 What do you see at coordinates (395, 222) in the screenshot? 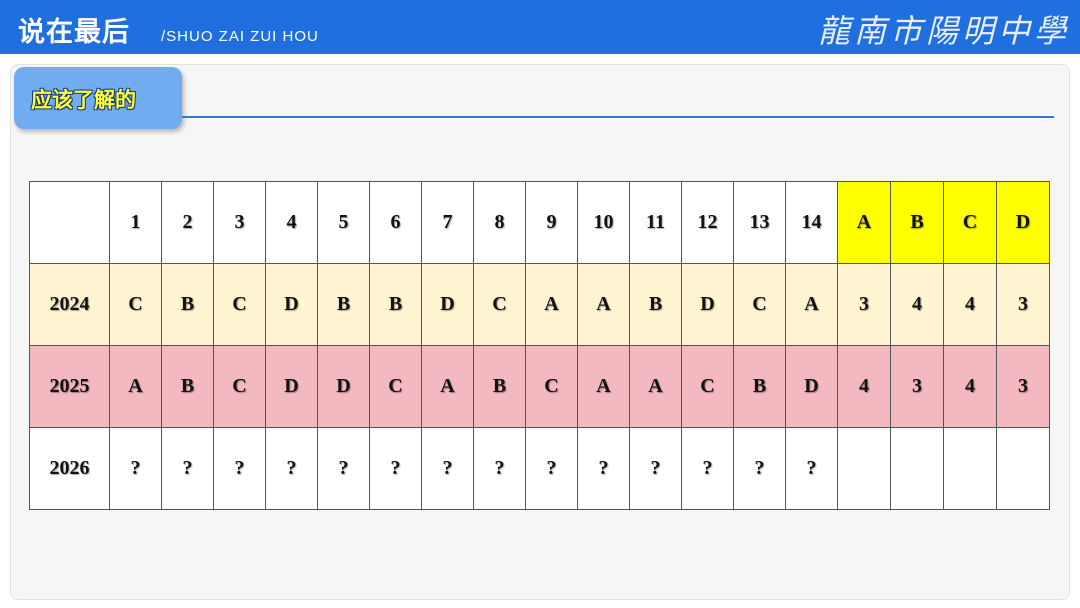
I see `question-number-cell: 6` at bounding box center [395, 222].